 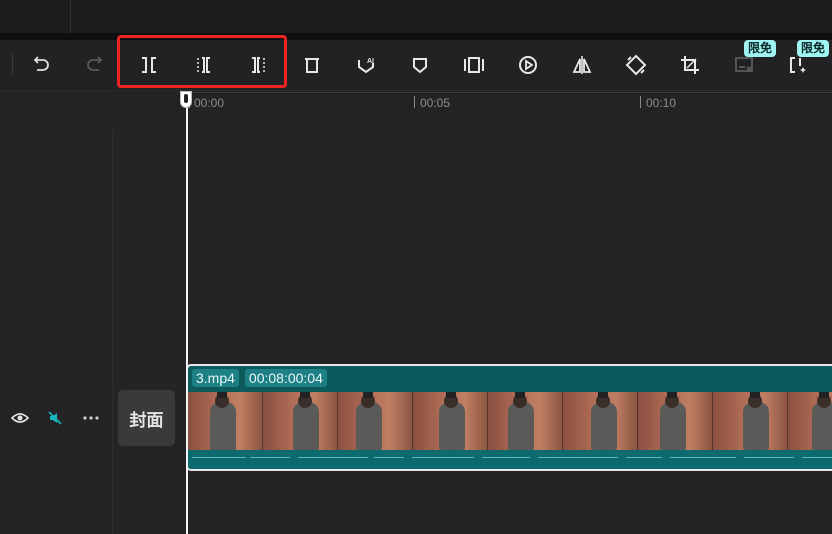 I want to click on top-divider, so click(x=70, y=16).